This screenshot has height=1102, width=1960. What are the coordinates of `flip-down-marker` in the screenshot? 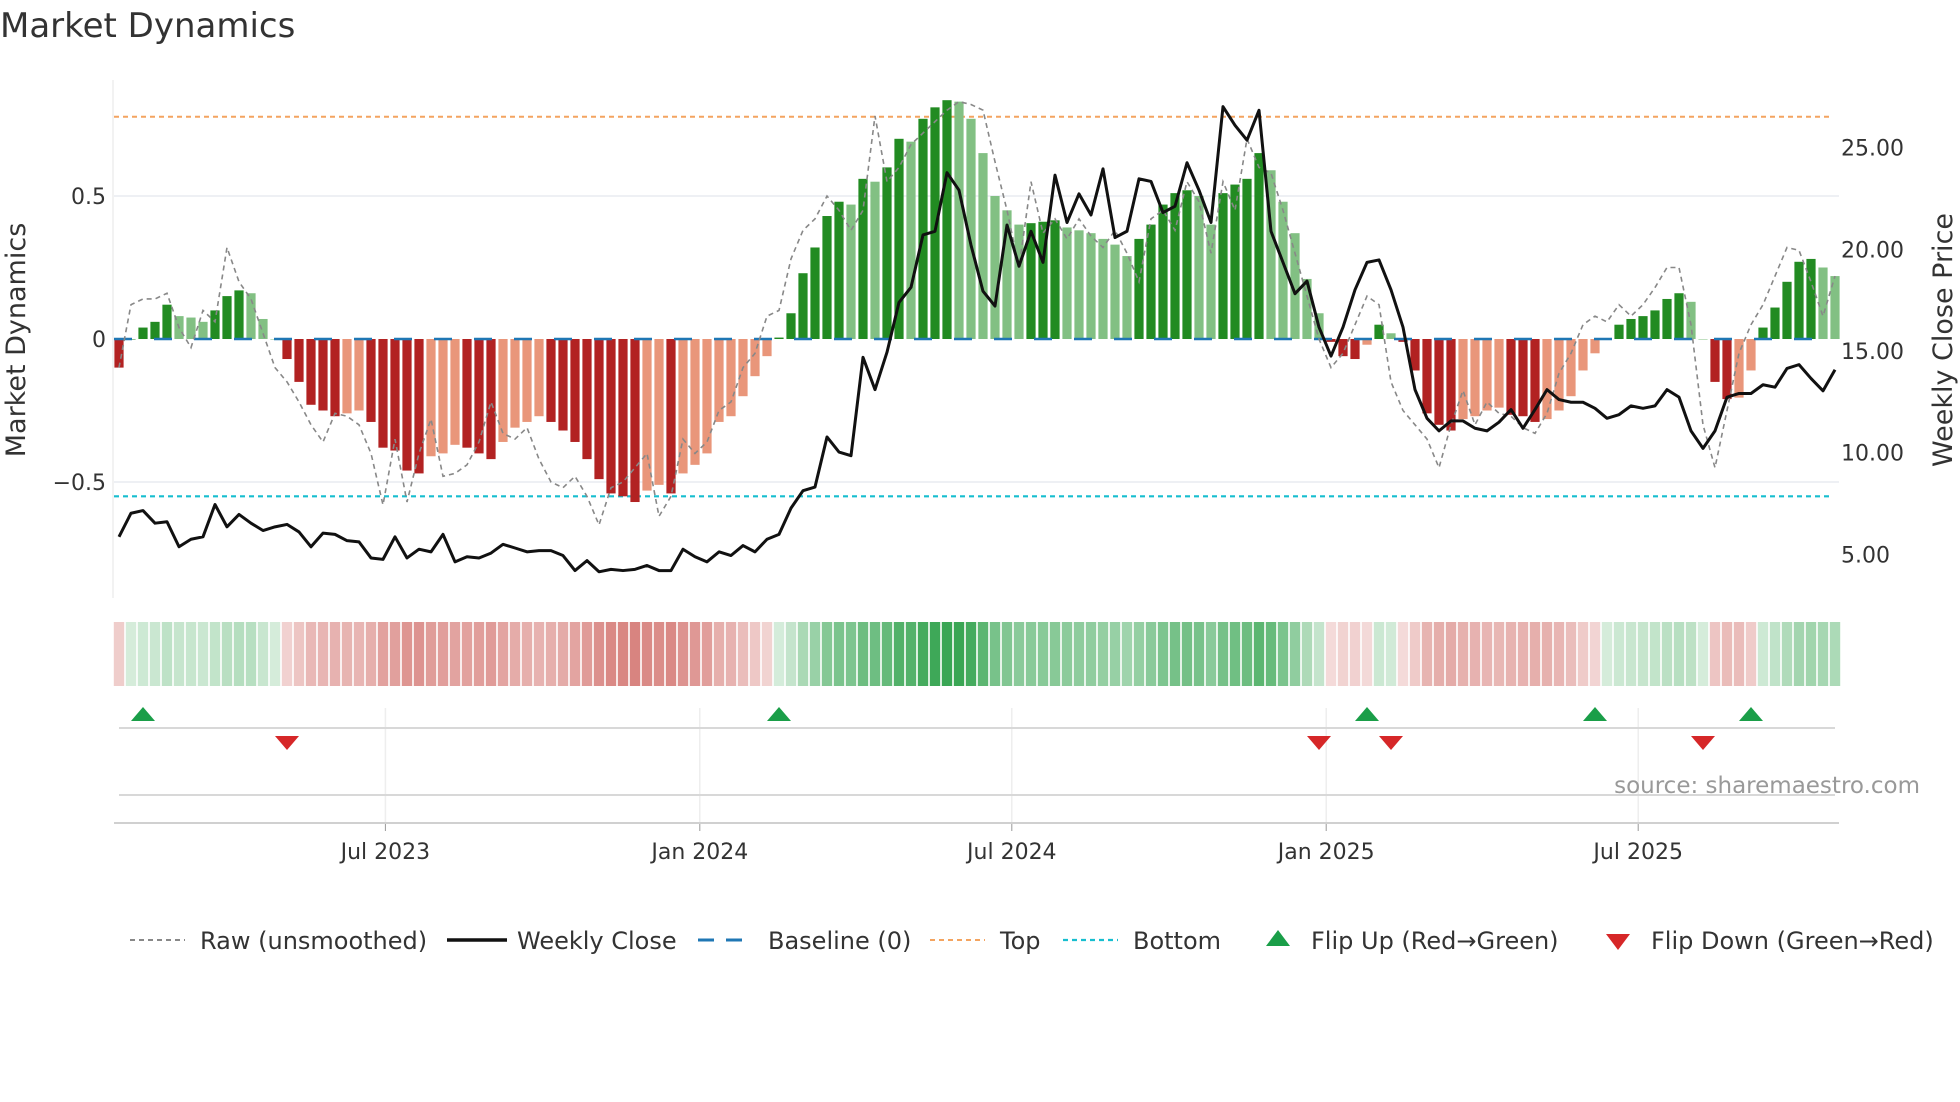 It's located at (287, 743).